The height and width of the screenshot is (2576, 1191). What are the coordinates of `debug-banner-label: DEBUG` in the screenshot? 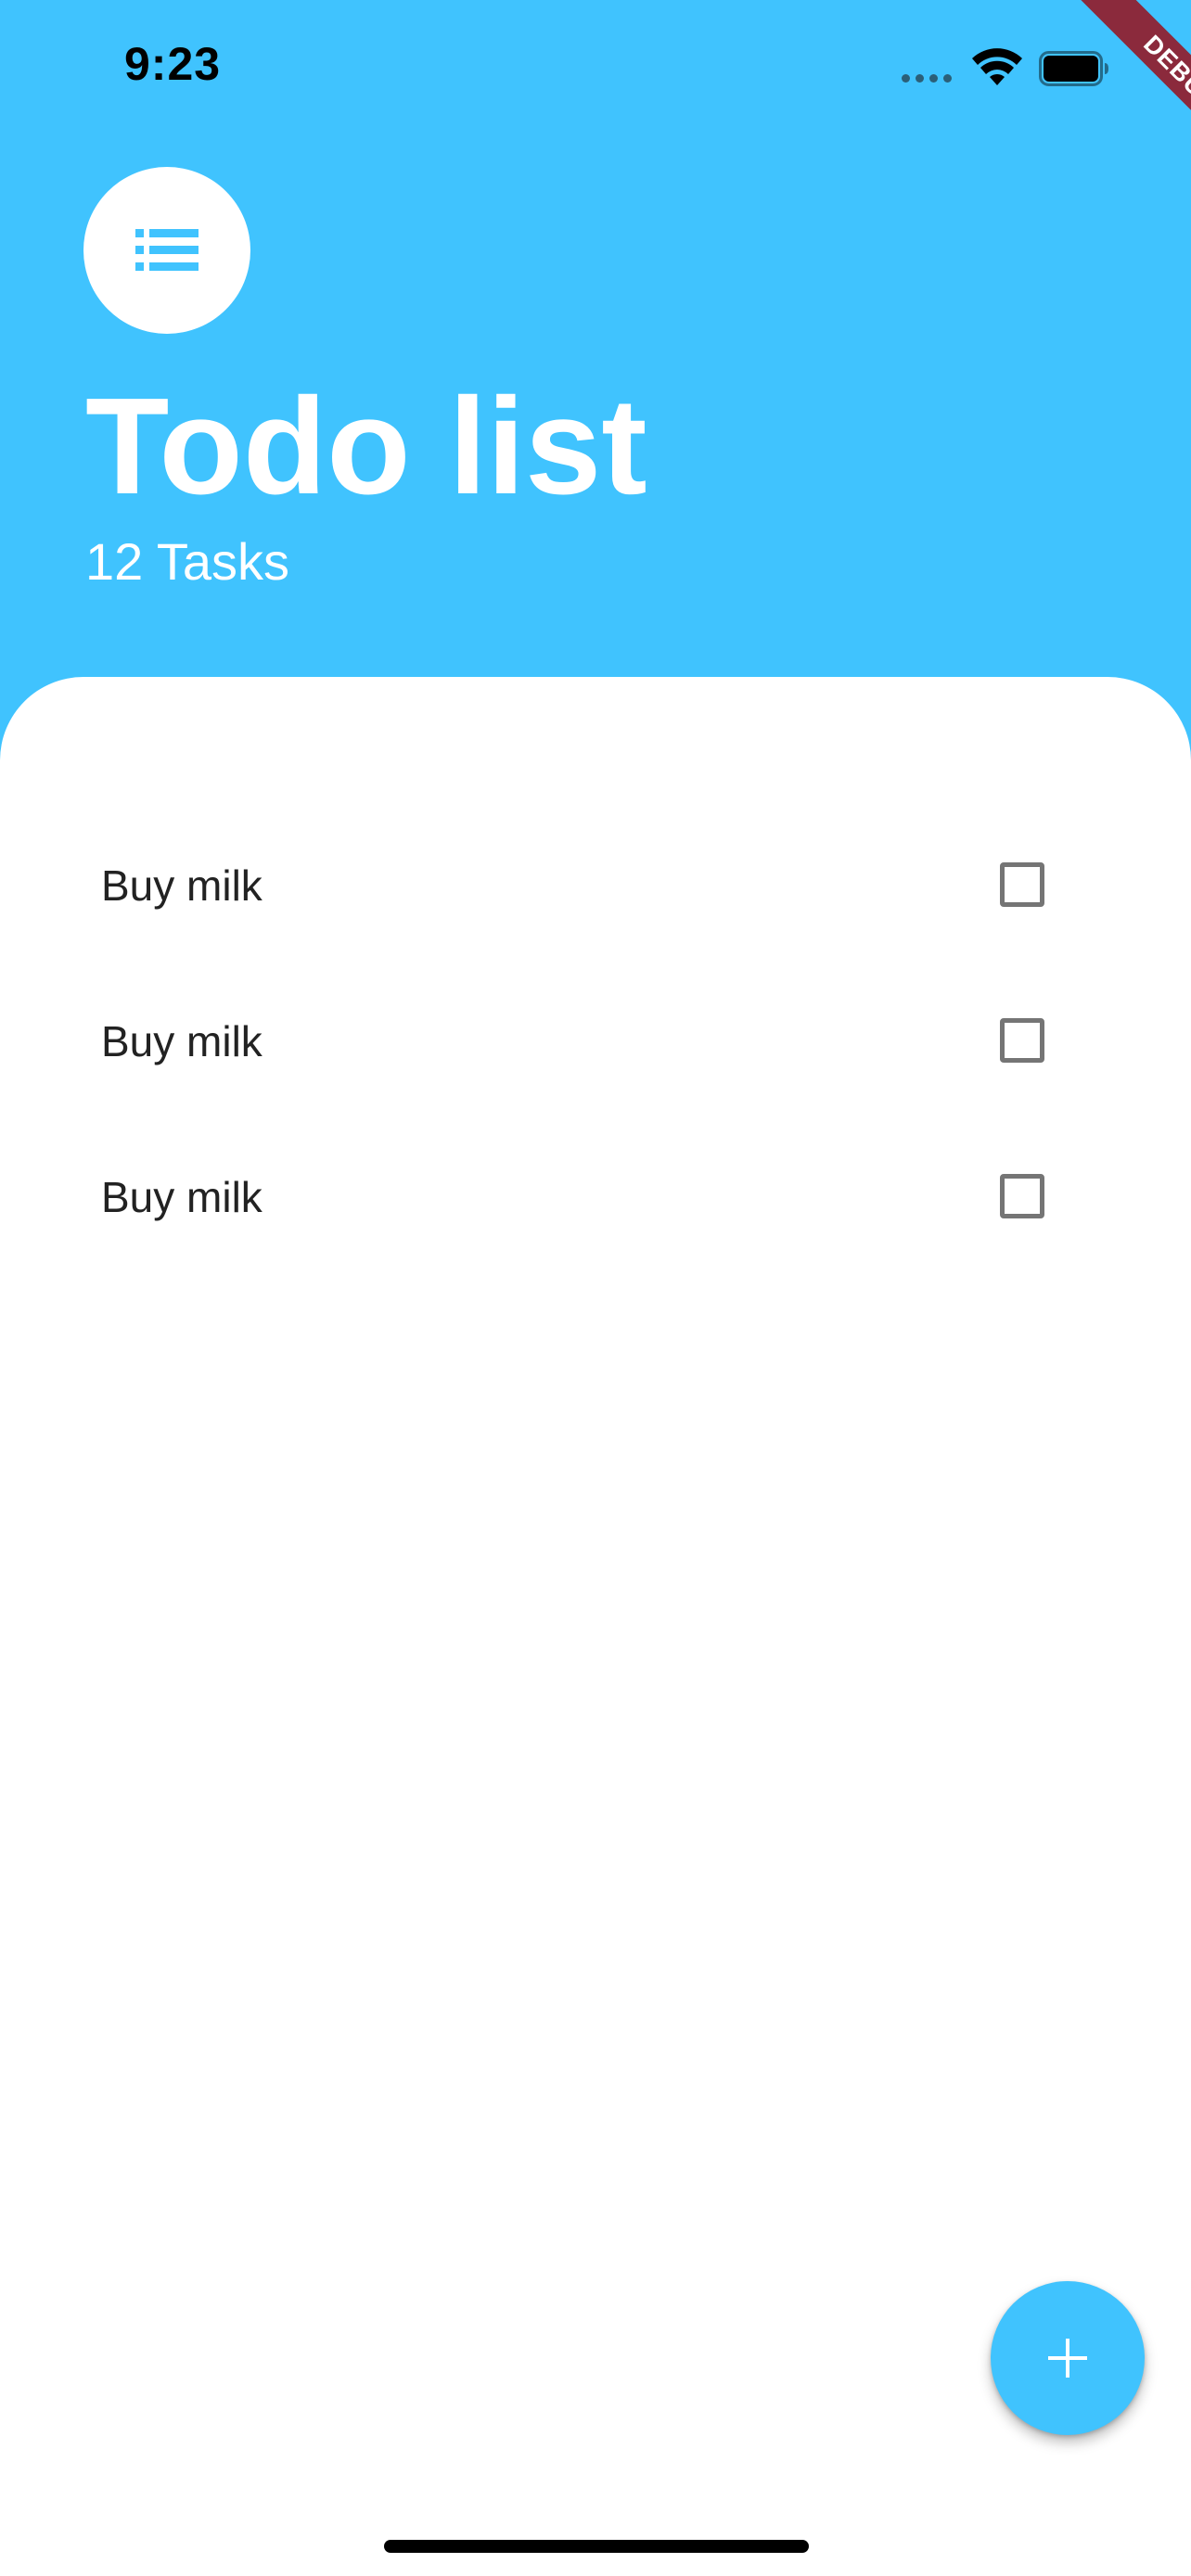 It's located at (1130, 92).